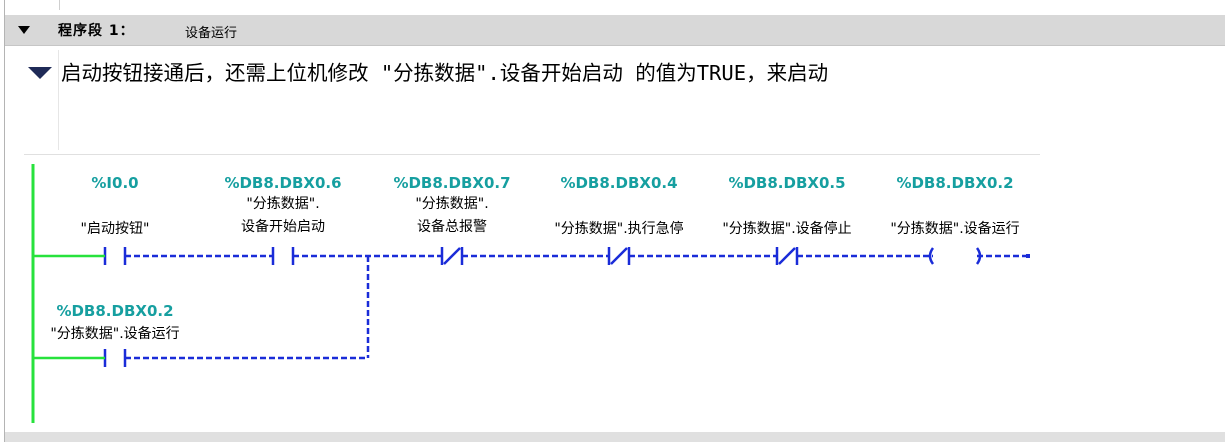 The image size is (1225, 442). Describe the element at coordinates (115, 229) in the screenshot. I see `operand-symbol: "启动按钮"` at that location.